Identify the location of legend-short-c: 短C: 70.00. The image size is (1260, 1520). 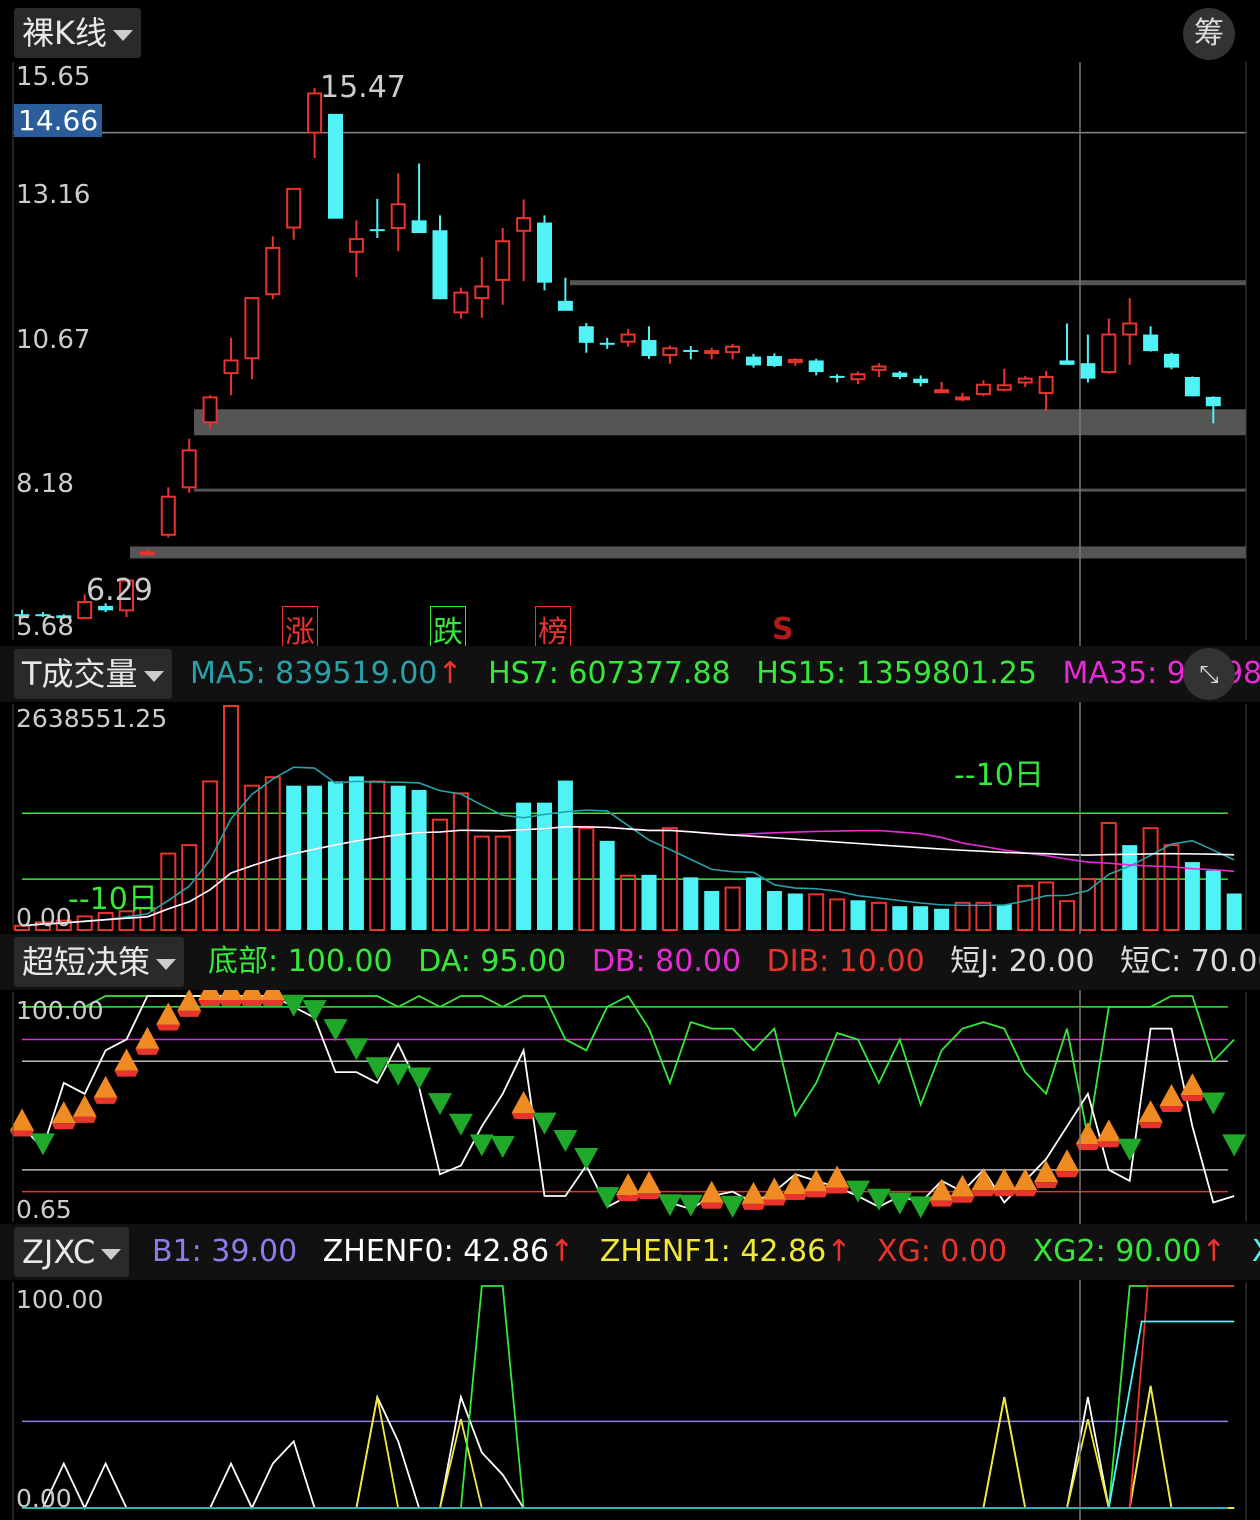
(1190, 961).